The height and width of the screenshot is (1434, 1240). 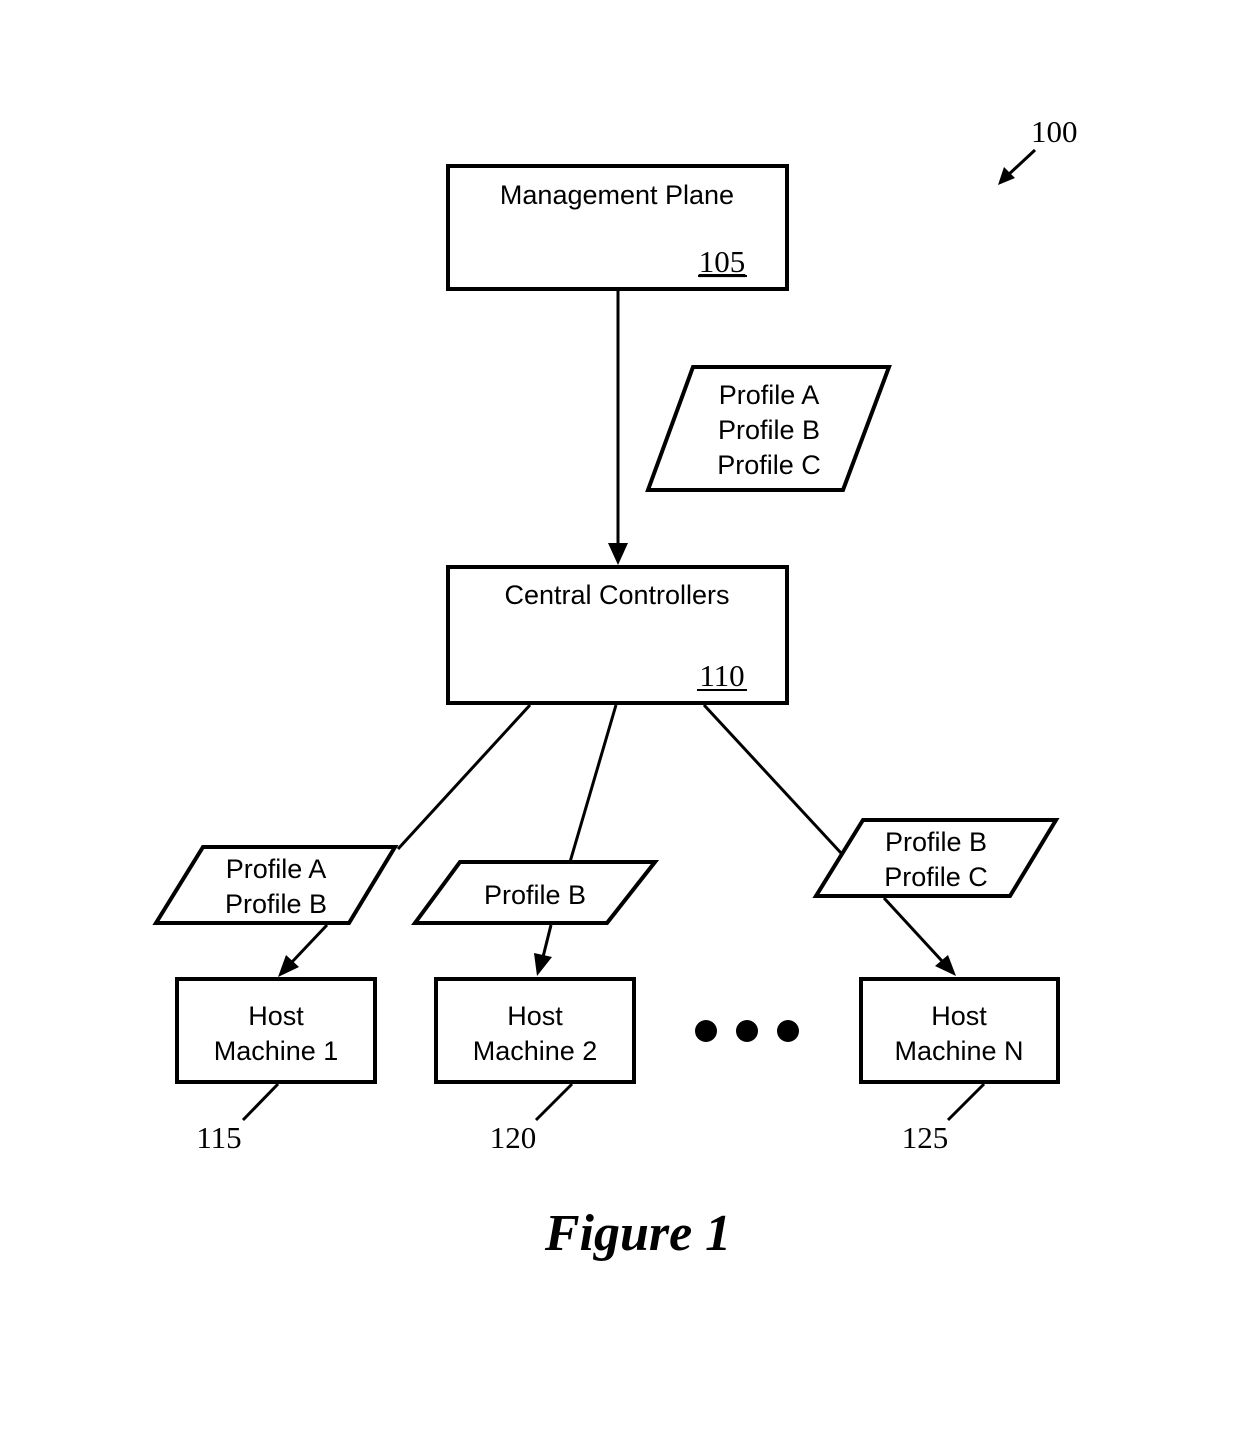 What do you see at coordinates (554, 1102) in the screenshot?
I see `host-machine-2-leader-line` at bounding box center [554, 1102].